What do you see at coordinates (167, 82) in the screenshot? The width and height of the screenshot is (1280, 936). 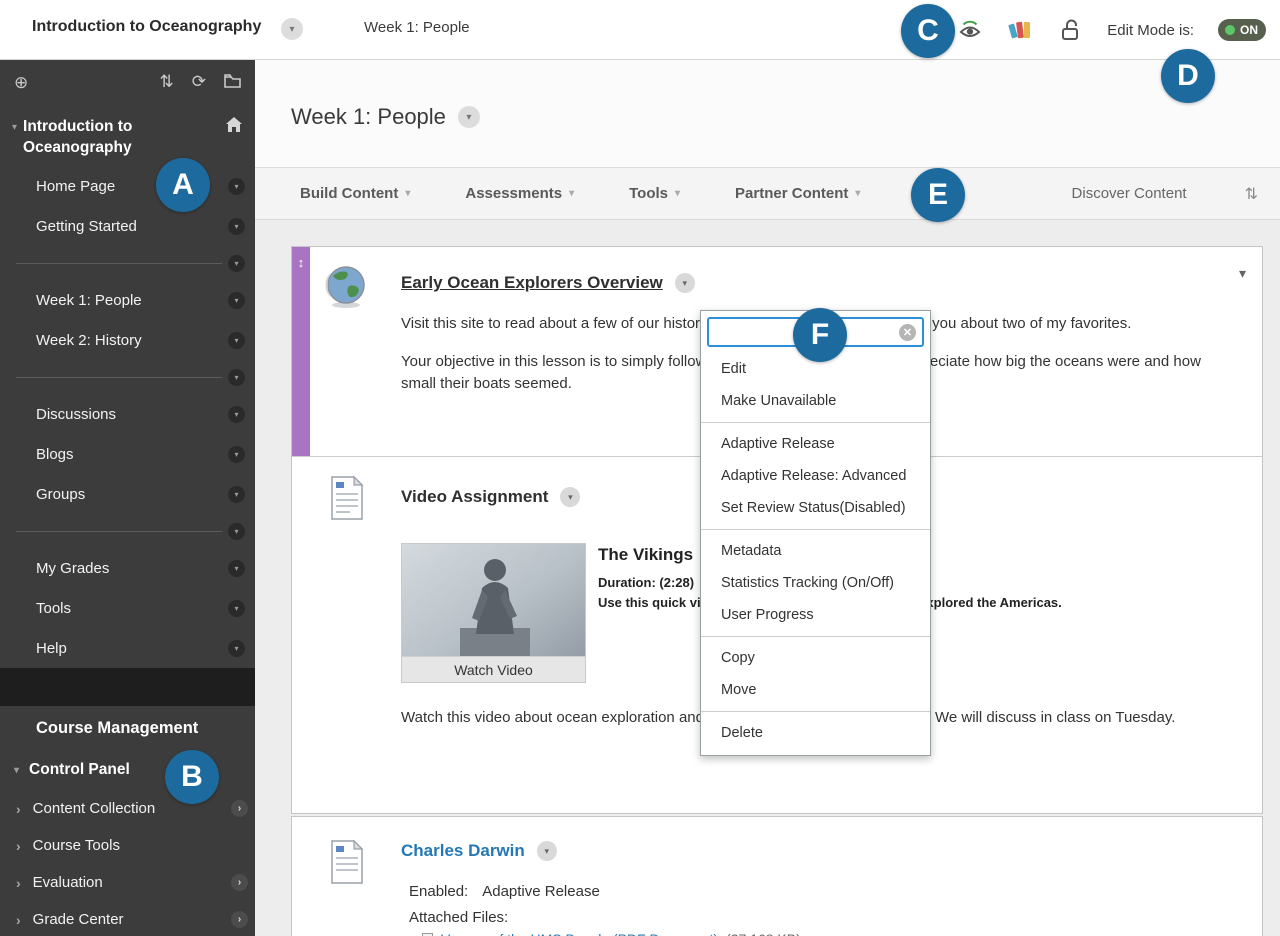 I see `reorder-menu-icon: ⇅` at bounding box center [167, 82].